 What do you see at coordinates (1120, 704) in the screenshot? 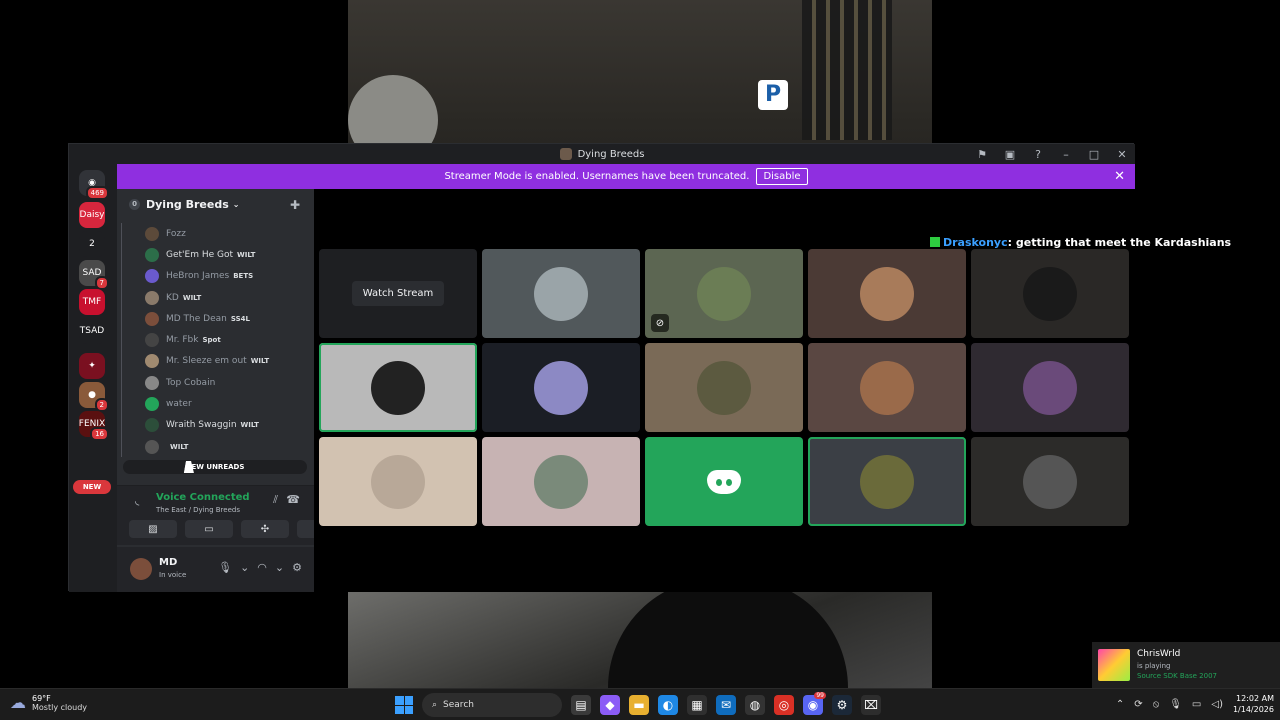
I see `chevron-up-icon: ⌃` at bounding box center [1120, 704].